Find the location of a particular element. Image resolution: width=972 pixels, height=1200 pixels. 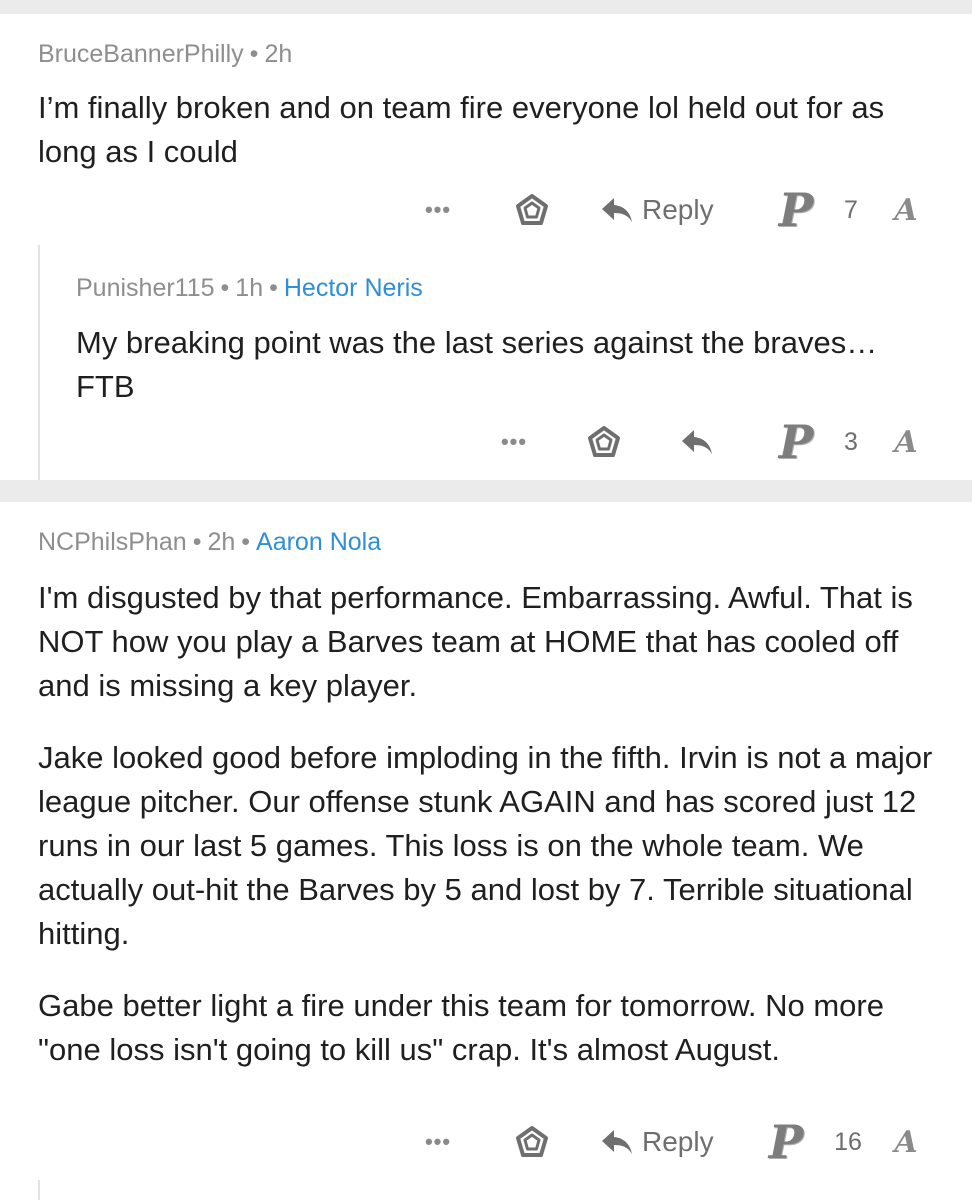

user-flair: Hector Neris is located at coordinates (353, 288).